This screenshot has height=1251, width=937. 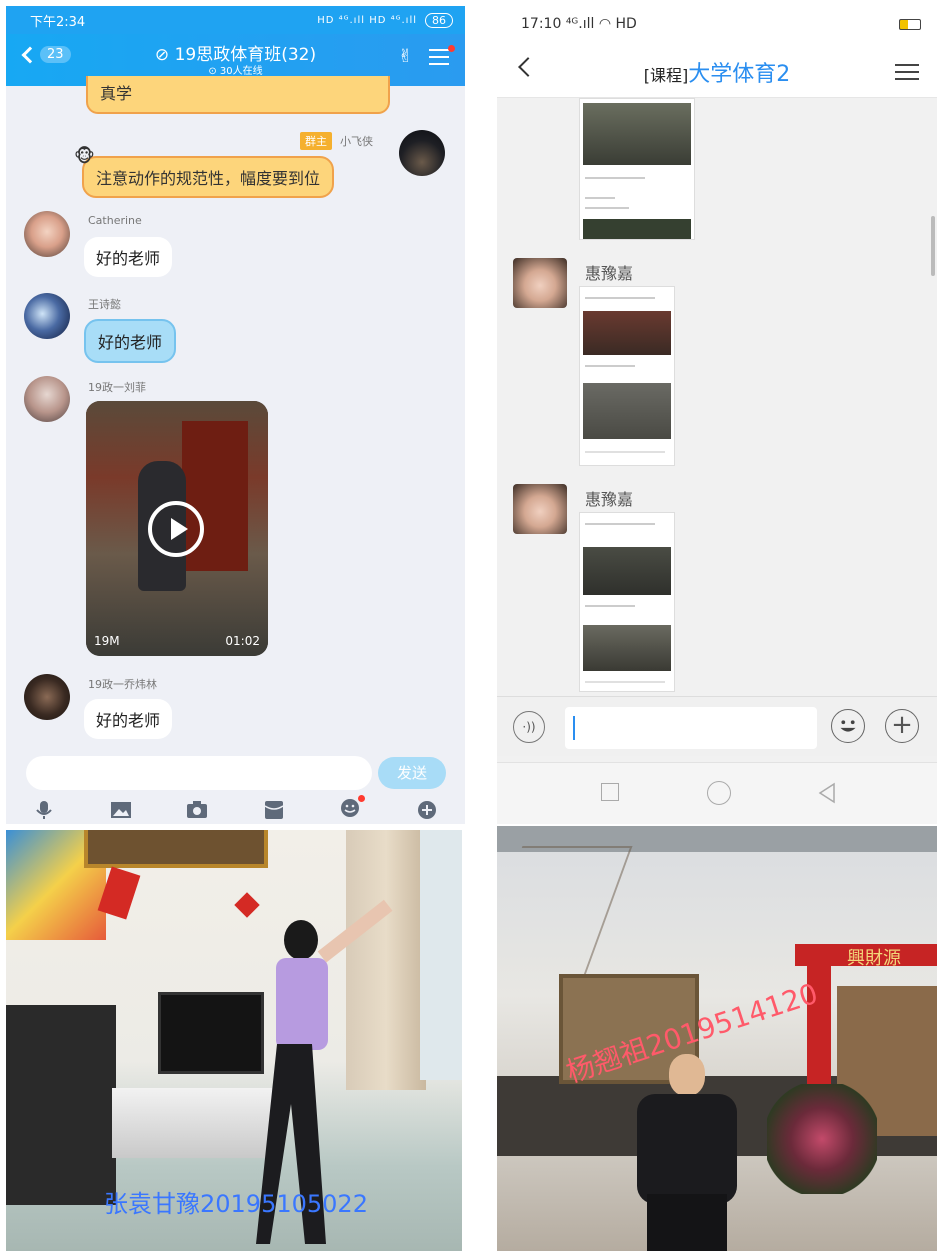 I want to click on tv-cabinet, so click(x=61, y=1105).